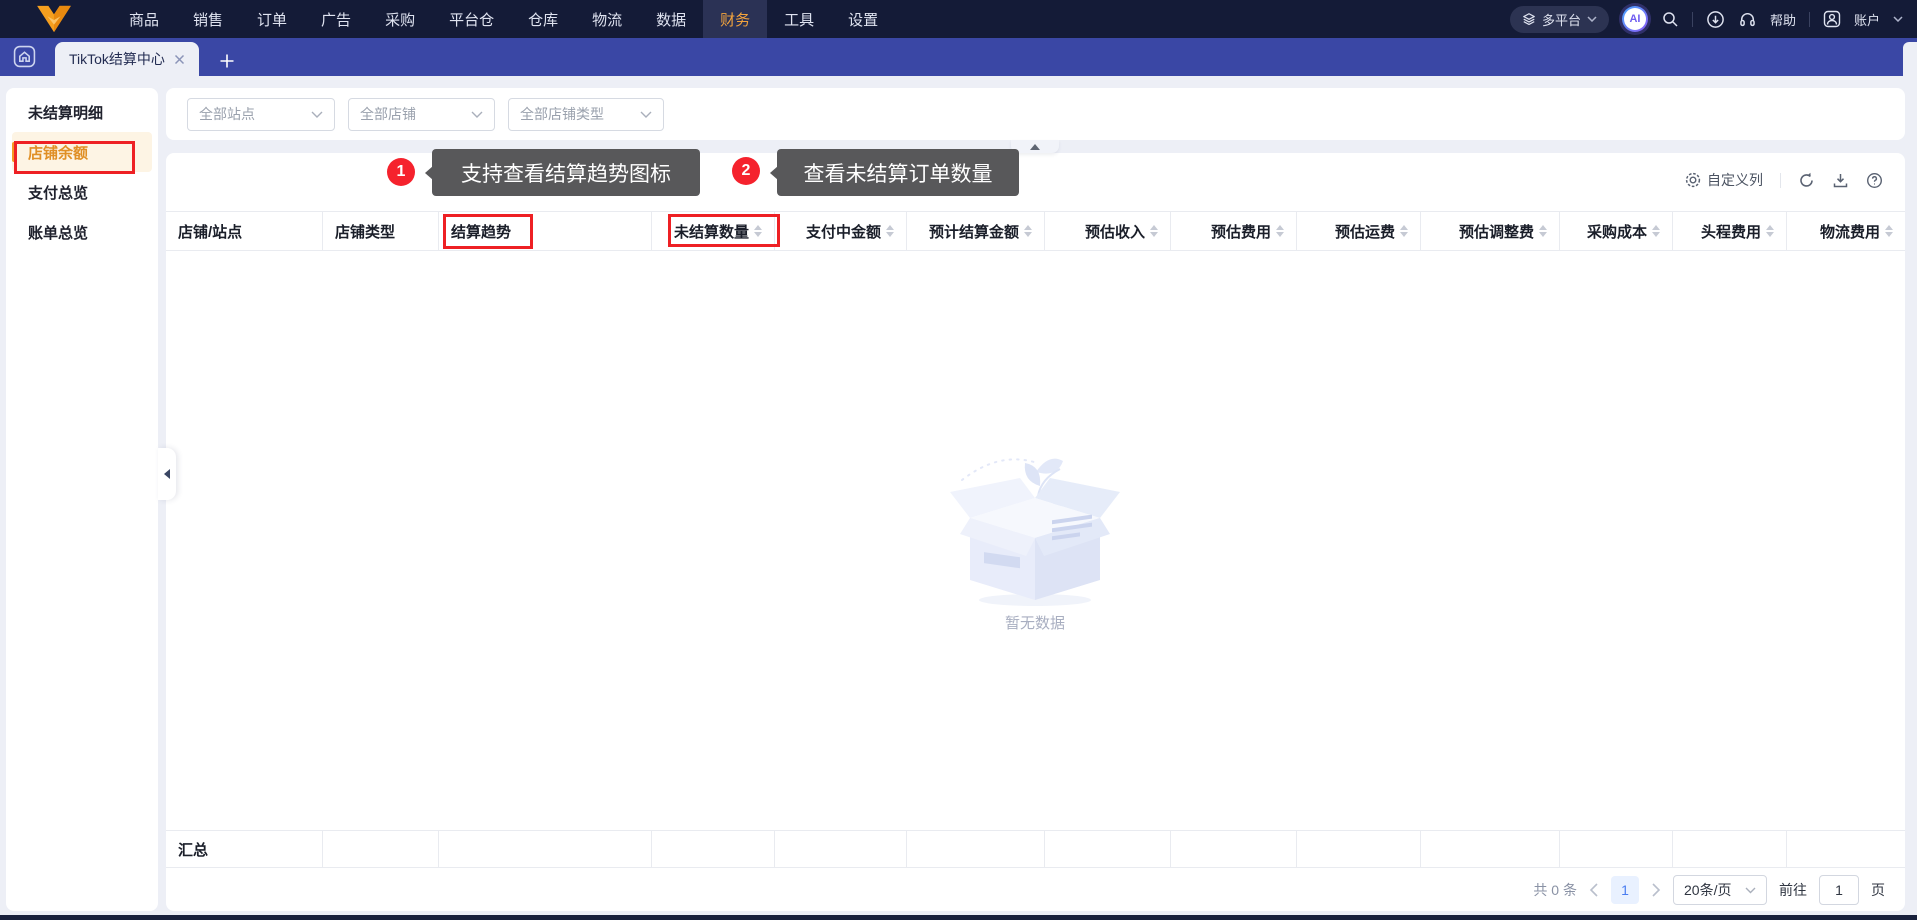 The width and height of the screenshot is (1917, 920). Describe the element at coordinates (1735, 180) in the screenshot. I see `customize-columns-label: 自定义列` at that location.